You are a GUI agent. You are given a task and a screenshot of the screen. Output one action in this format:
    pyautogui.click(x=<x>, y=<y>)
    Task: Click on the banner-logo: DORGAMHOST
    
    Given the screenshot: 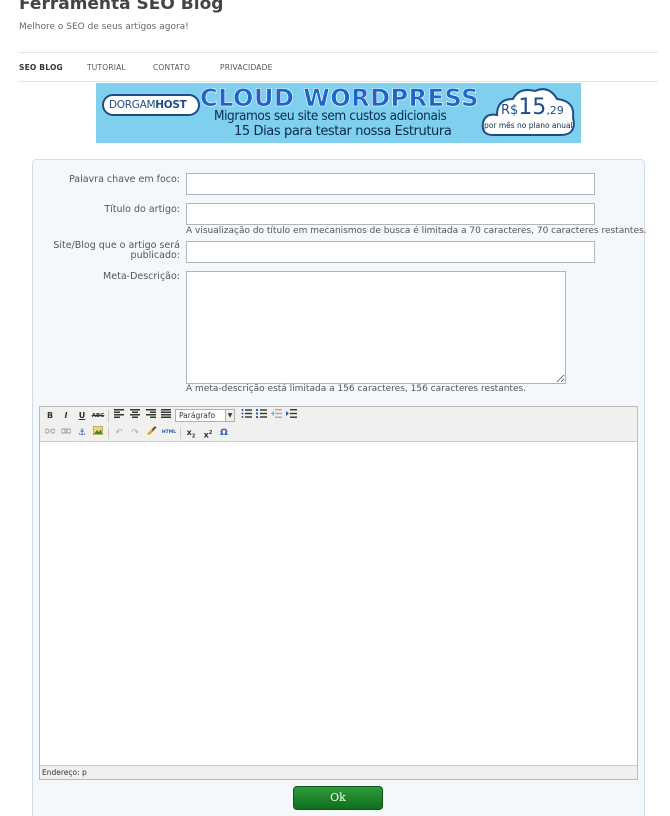 What is the action you would take?
    pyautogui.click(x=151, y=105)
    